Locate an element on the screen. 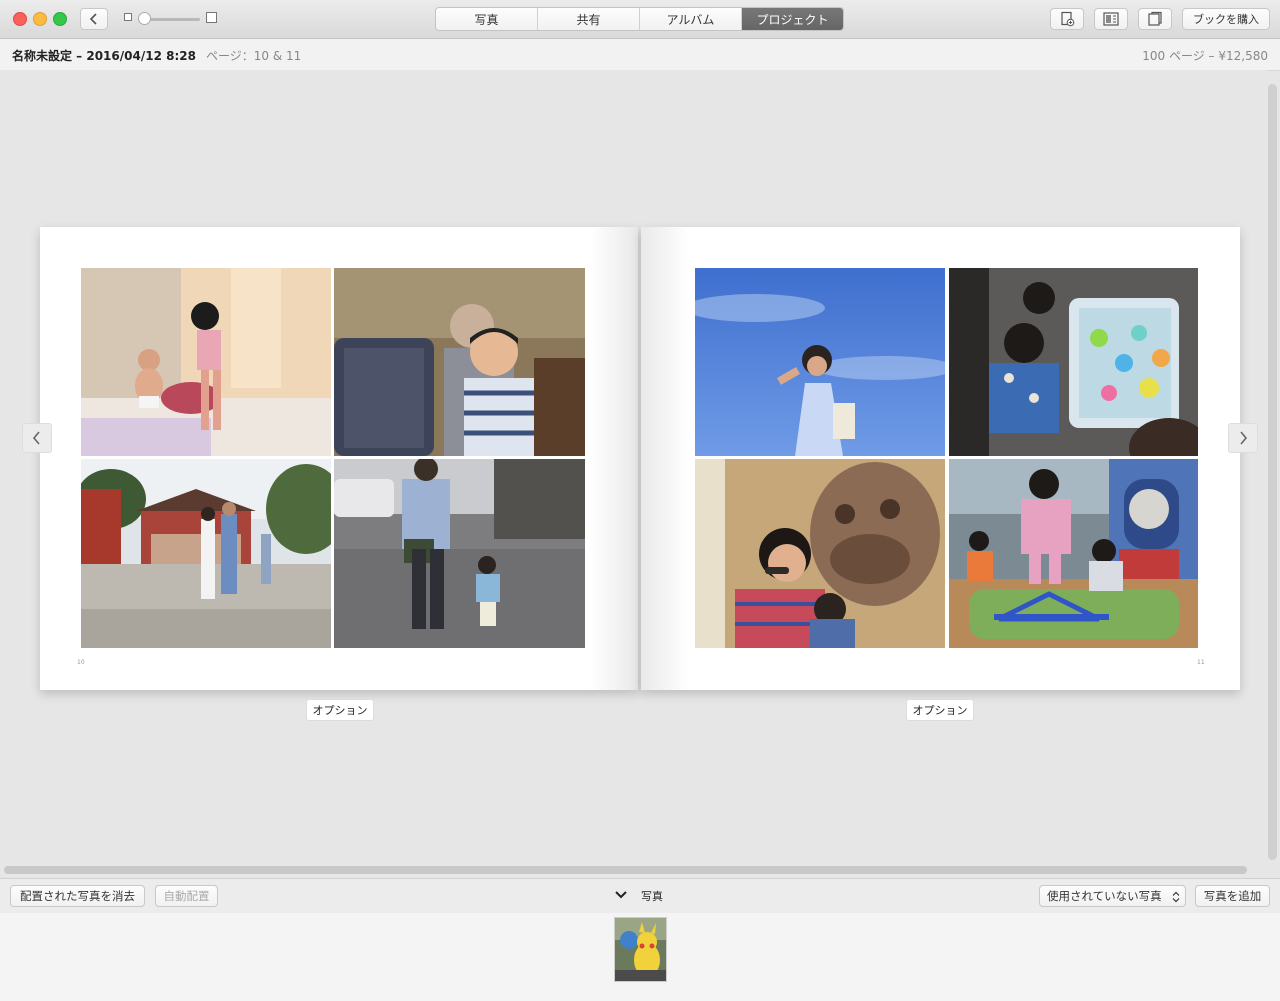 This screenshot has width=1280, height=1001. close-window-button is located at coordinates (20, 19).